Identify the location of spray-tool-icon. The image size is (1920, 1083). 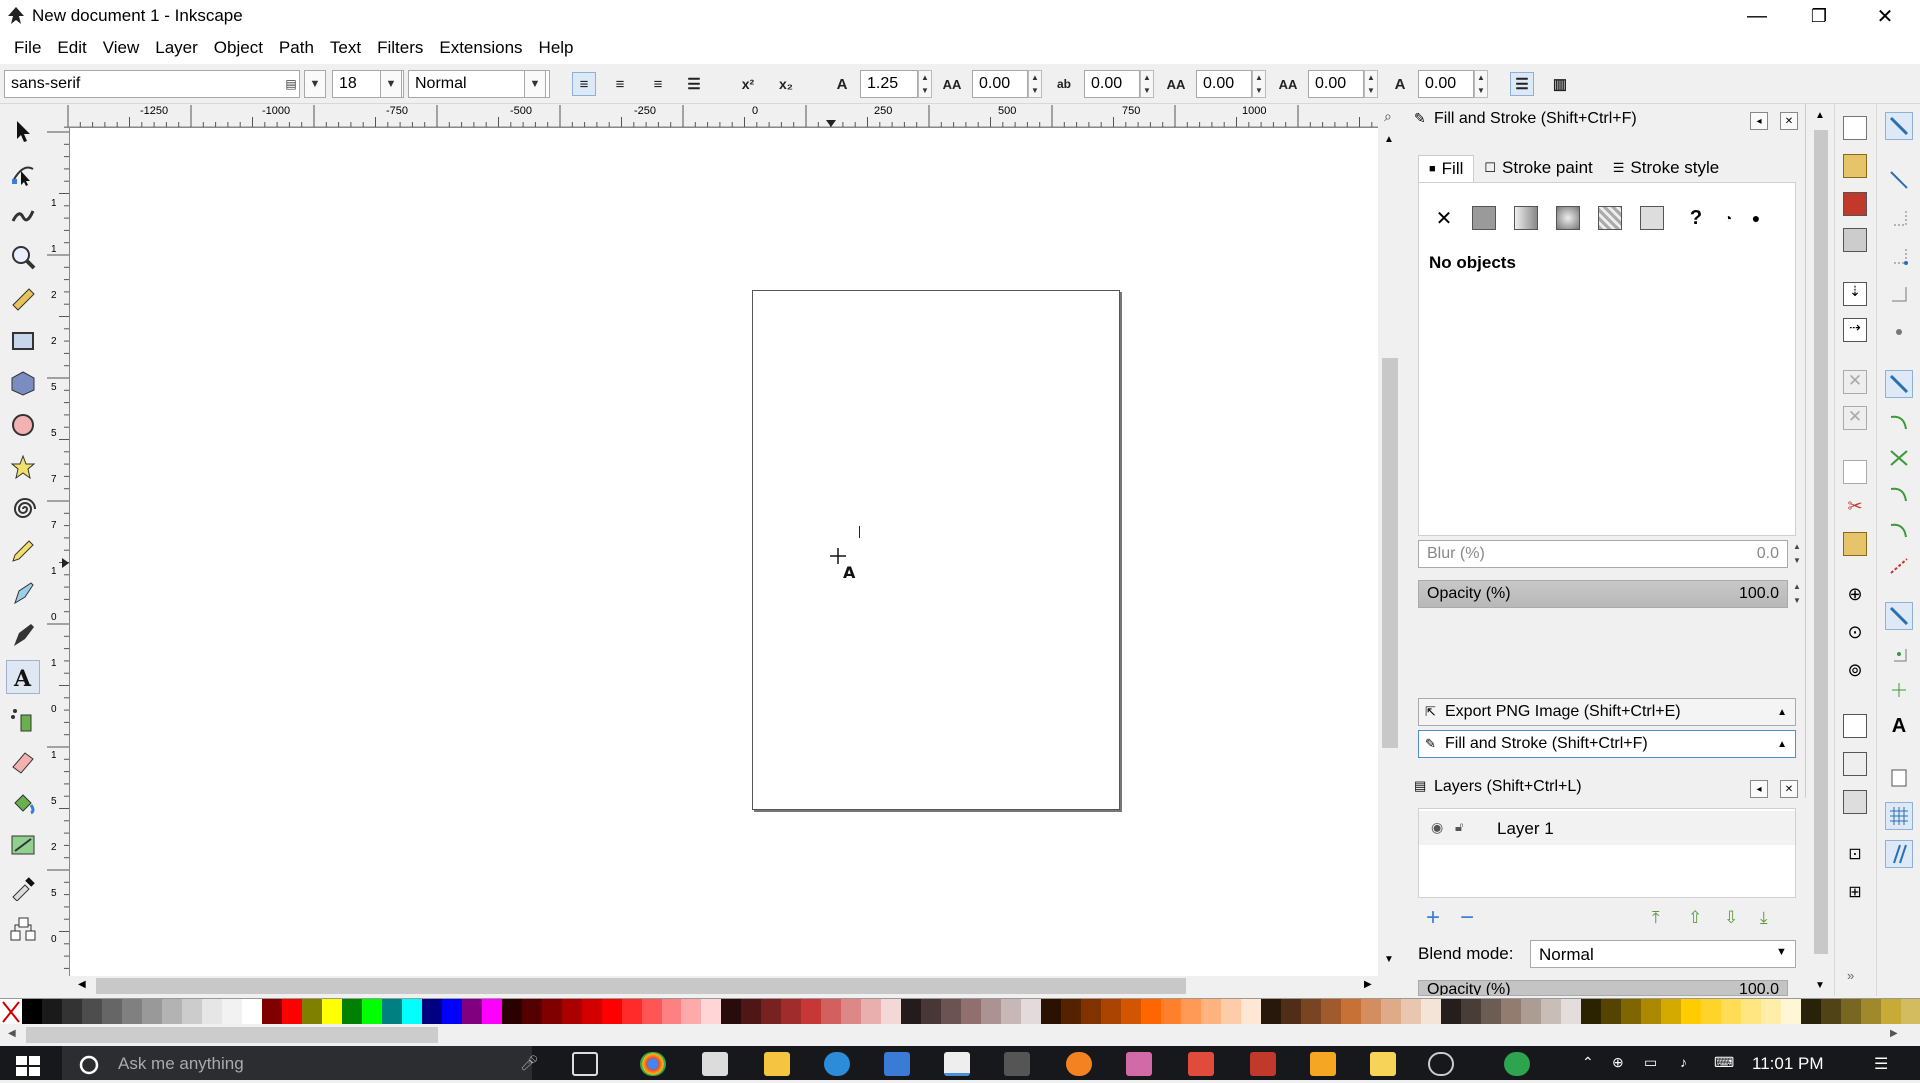
(23, 719).